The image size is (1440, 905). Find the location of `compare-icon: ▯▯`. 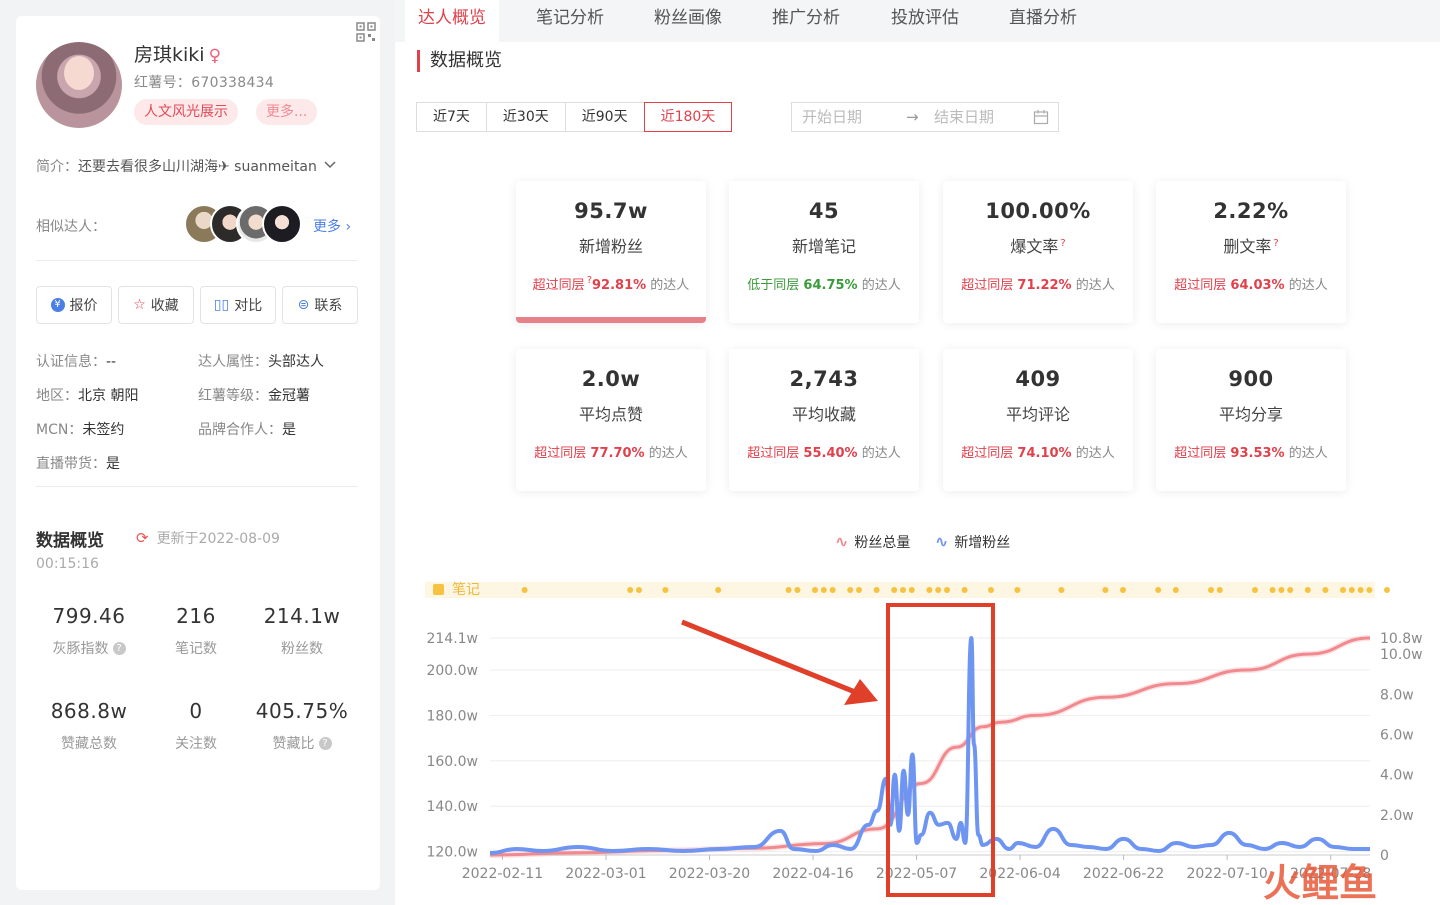

compare-icon: ▯▯ is located at coordinates (221, 305).